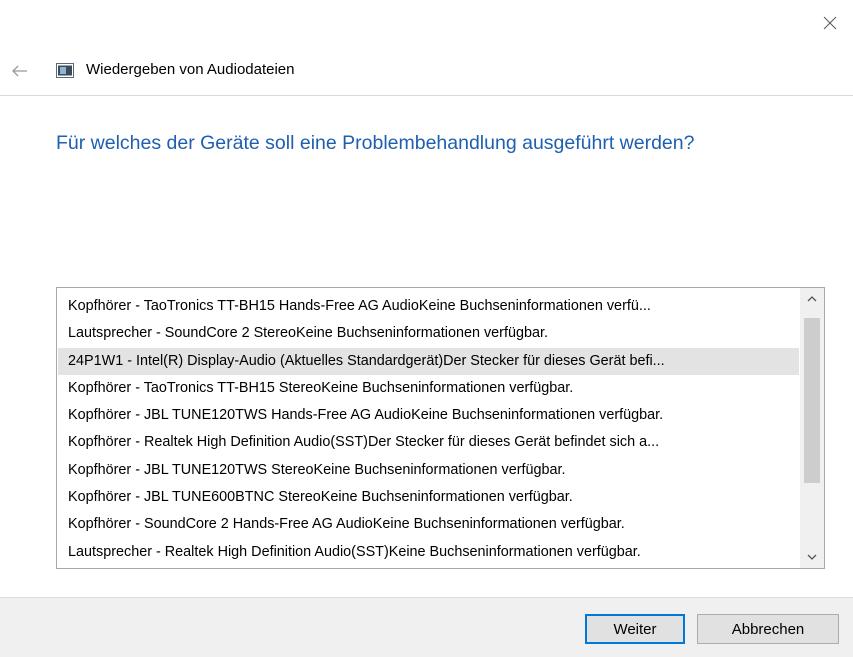 The width and height of the screenshot is (853, 657). Describe the element at coordinates (65, 70) in the screenshot. I see `troubleshooter-app-icon` at that location.